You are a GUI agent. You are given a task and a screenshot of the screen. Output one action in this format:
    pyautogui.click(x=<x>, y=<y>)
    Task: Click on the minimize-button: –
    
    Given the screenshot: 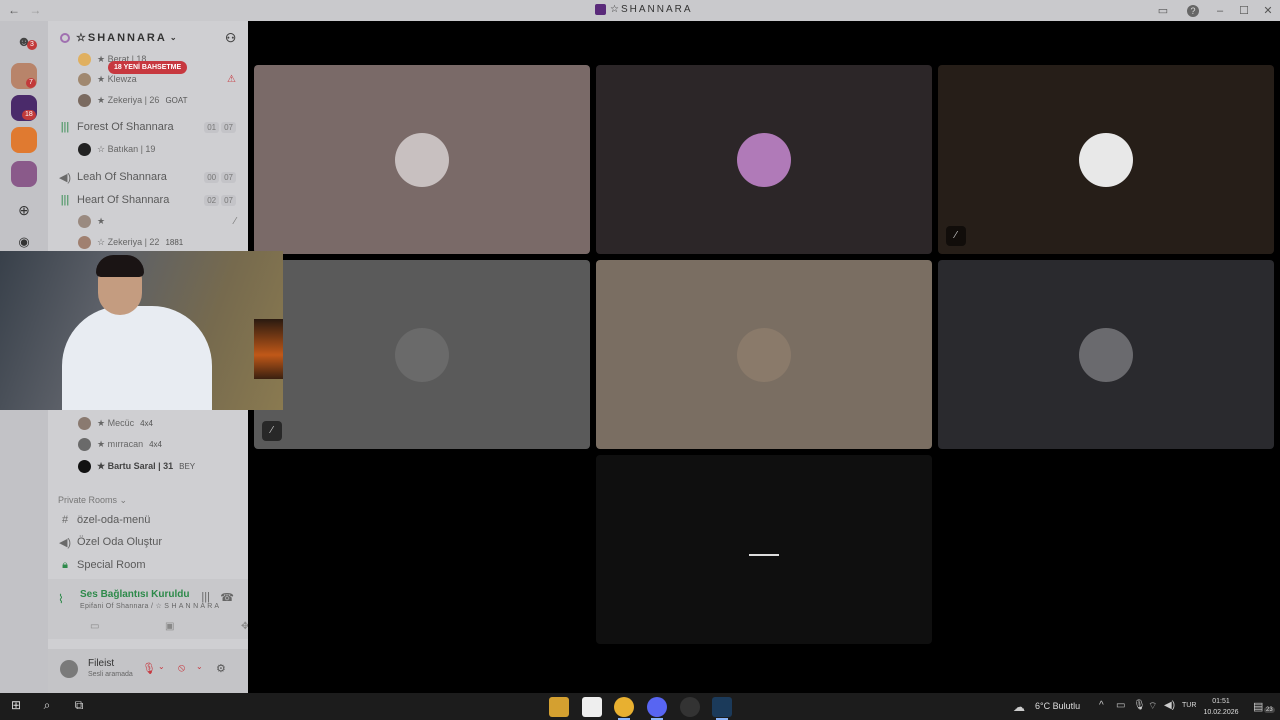 What is the action you would take?
    pyautogui.click(x=1220, y=11)
    